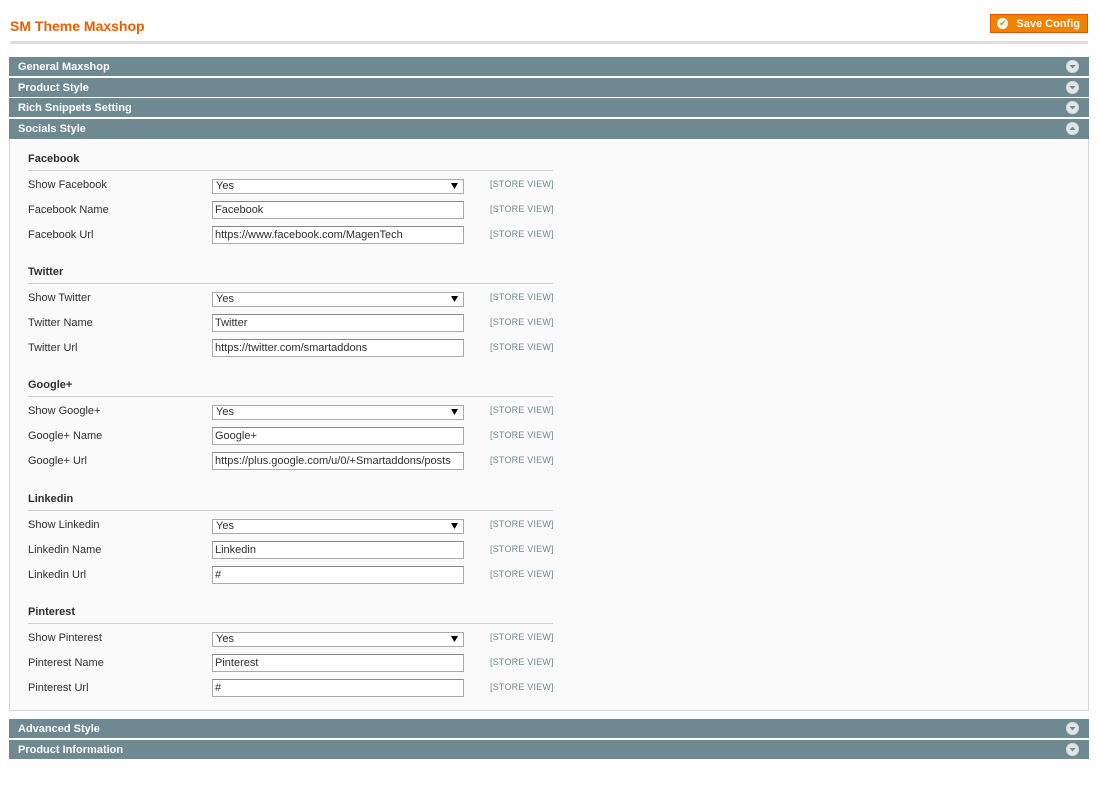 This screenshot has height=787, width=1100. I want to click on section-label: General Maxshop, so click(64, 67).